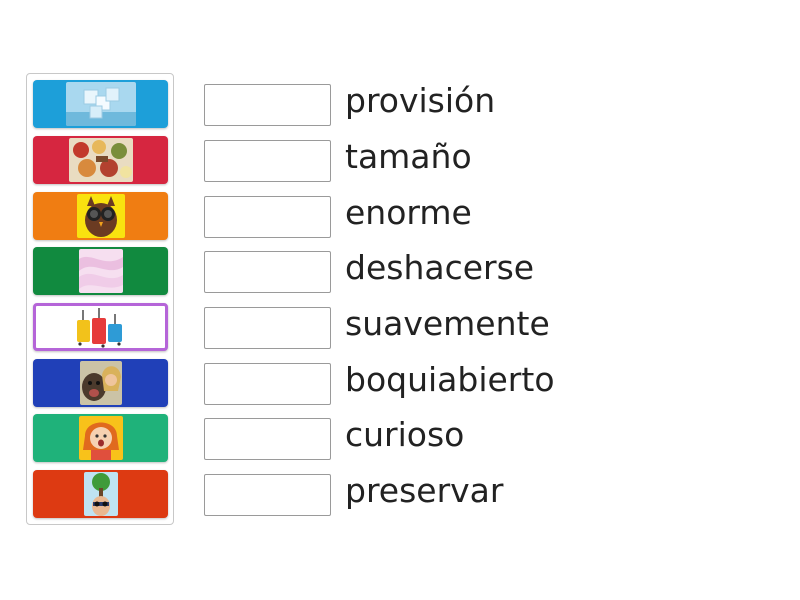 This screenshot has height=600, width=800. Describe the element at coordinates (420, 100) in the screenshot. I see `word-label: provisión` at that location.